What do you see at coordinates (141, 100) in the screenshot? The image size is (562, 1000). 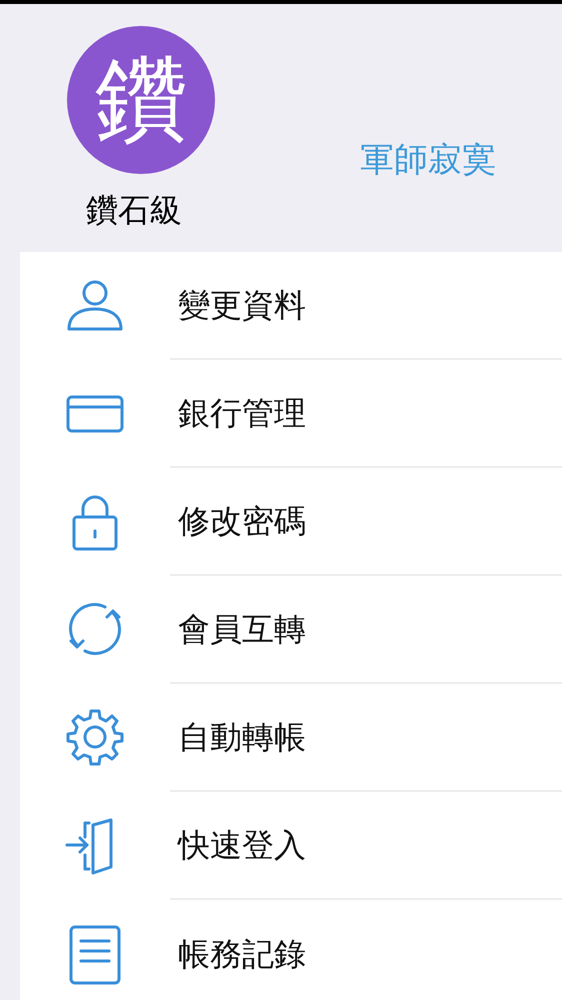 I see `avatar: 鑽` at bounding box center [141, 100].